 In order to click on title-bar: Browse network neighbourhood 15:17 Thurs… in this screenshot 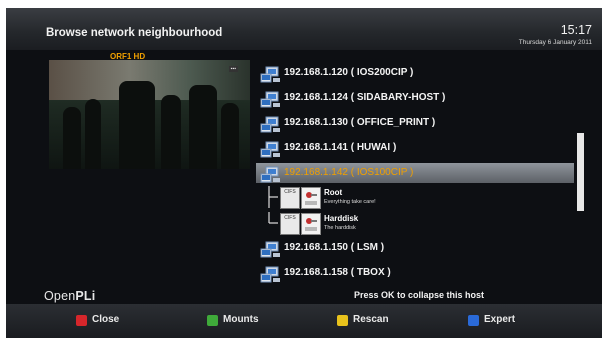, I will do `click(304, 29)`.